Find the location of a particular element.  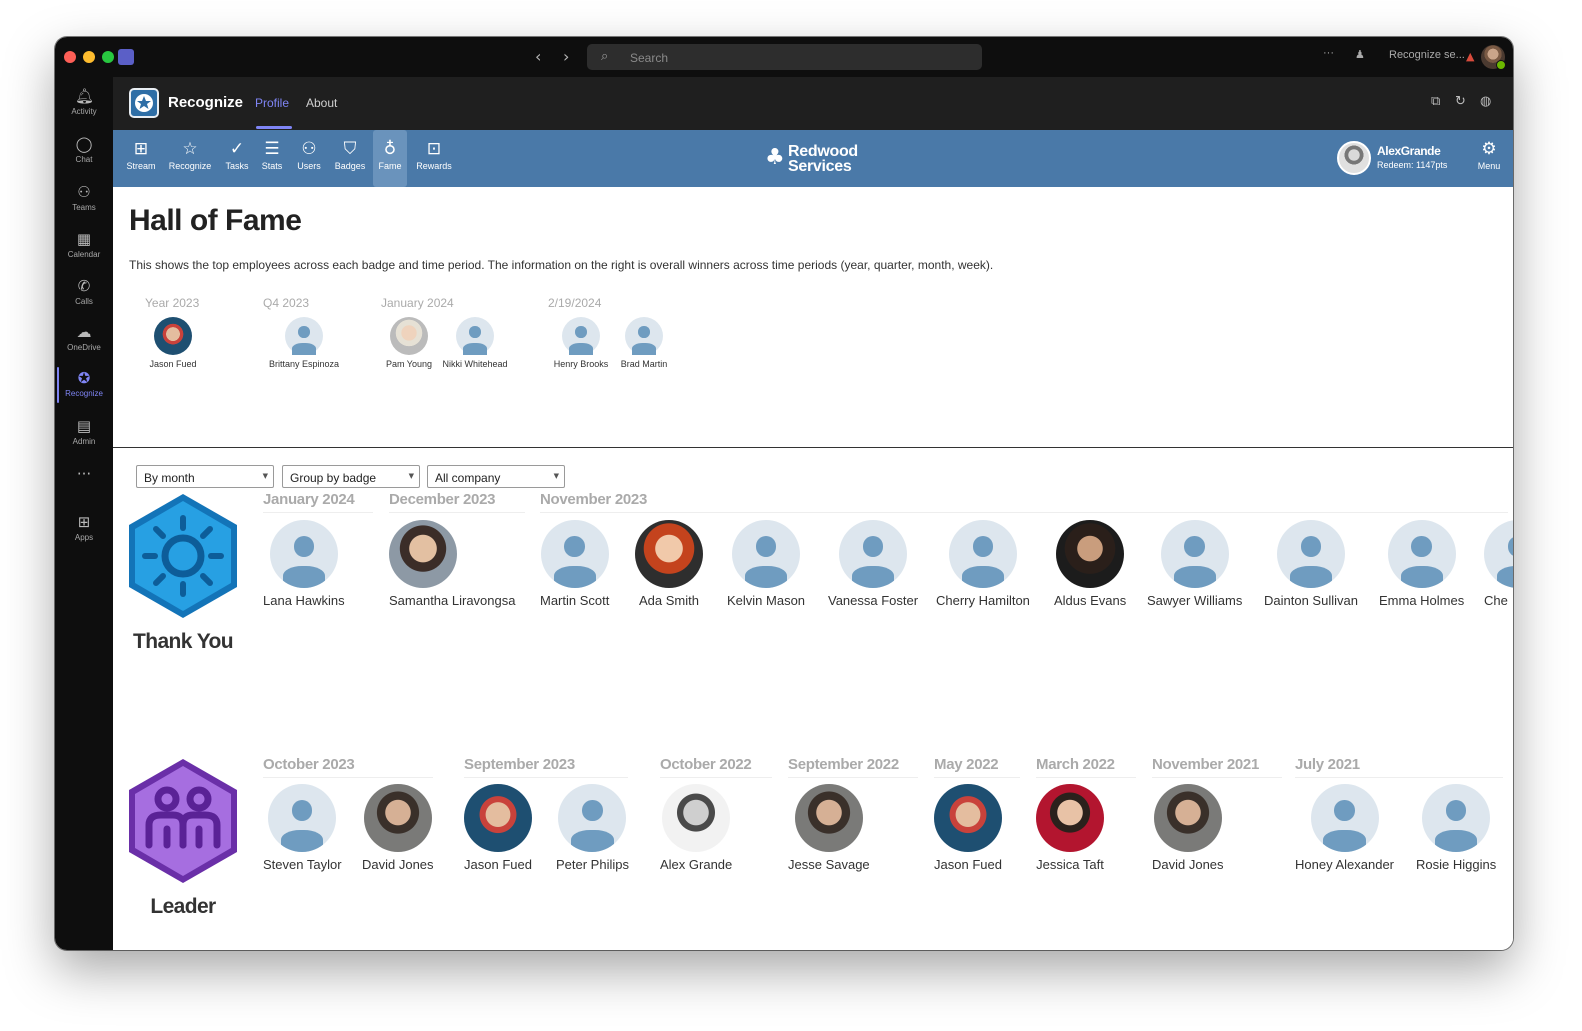

nav-label: Fame is located at coordinates (390, 166).